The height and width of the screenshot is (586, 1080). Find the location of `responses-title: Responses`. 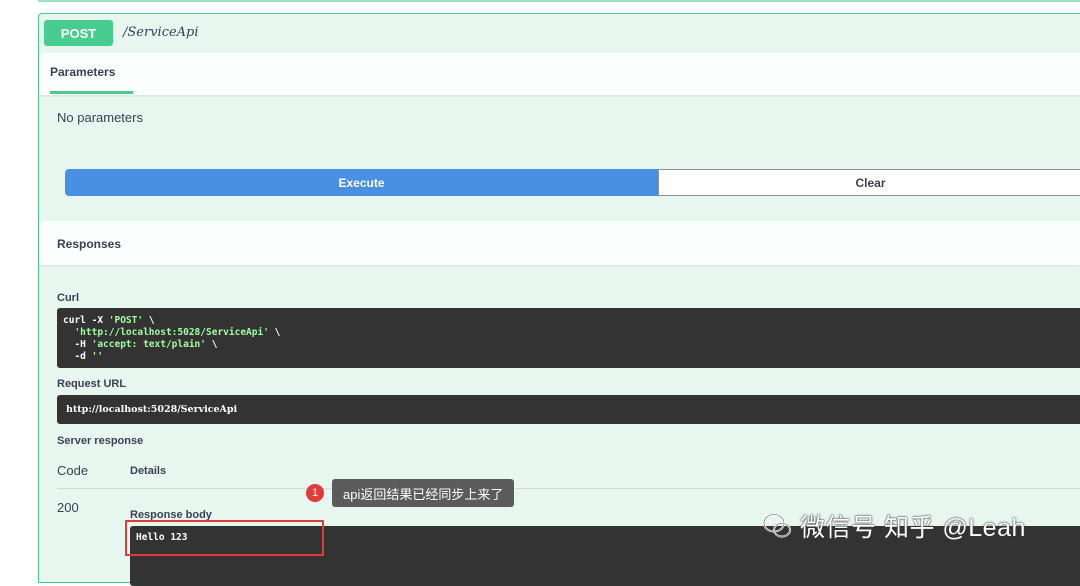

responses-title: Responses is located at coordinates (89, 244).